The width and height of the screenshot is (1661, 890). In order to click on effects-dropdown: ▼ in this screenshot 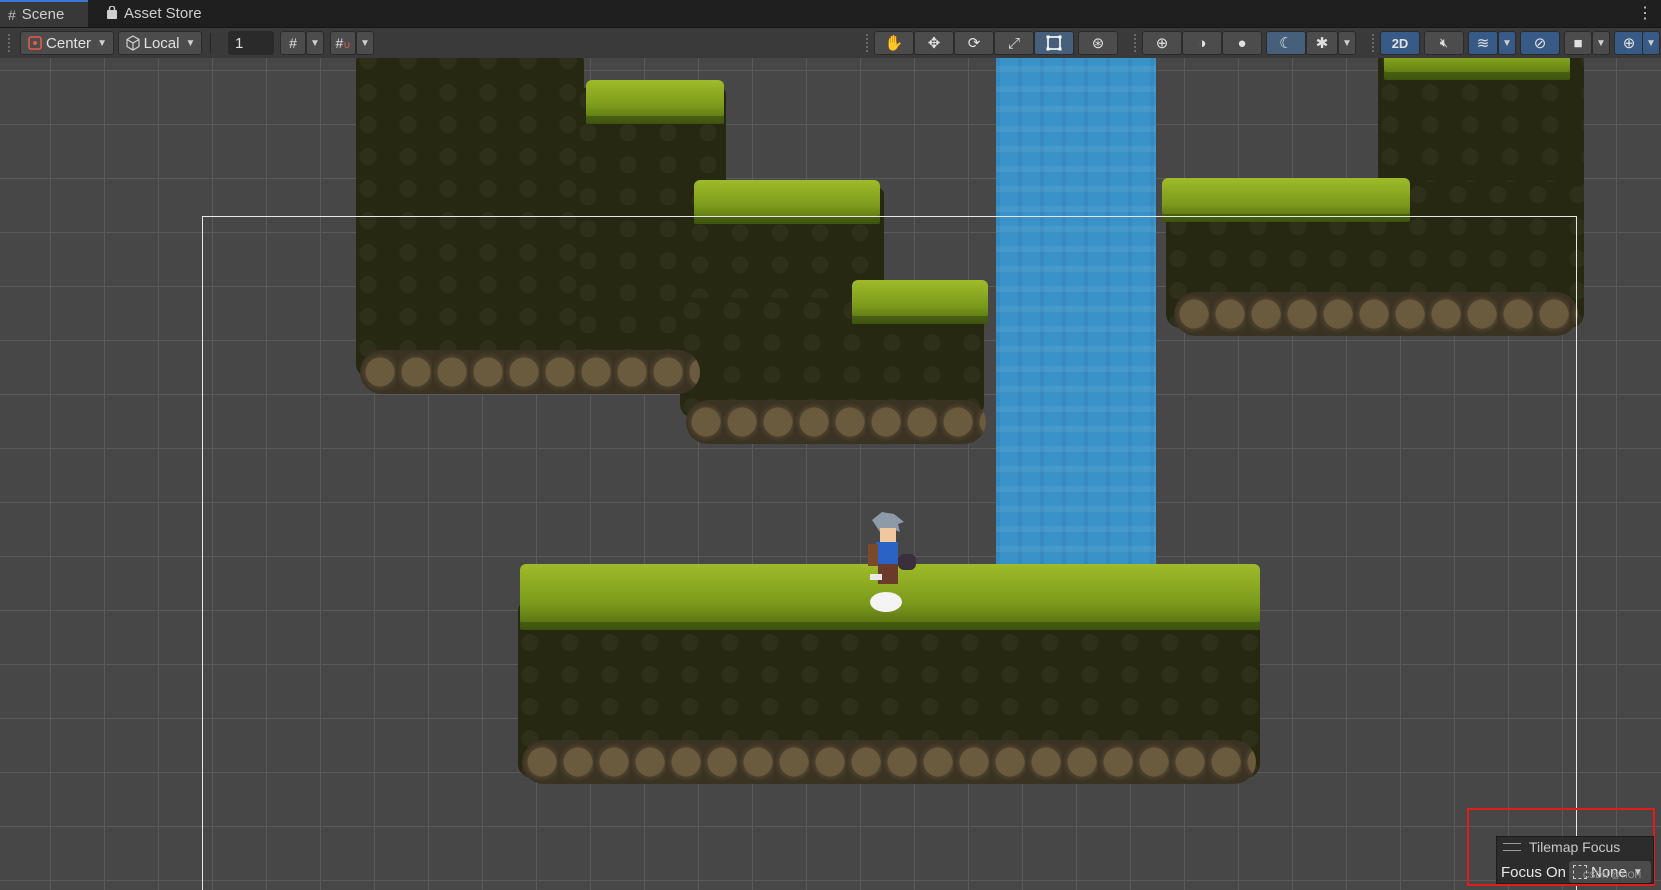, I will do `click(1507, 43)`.